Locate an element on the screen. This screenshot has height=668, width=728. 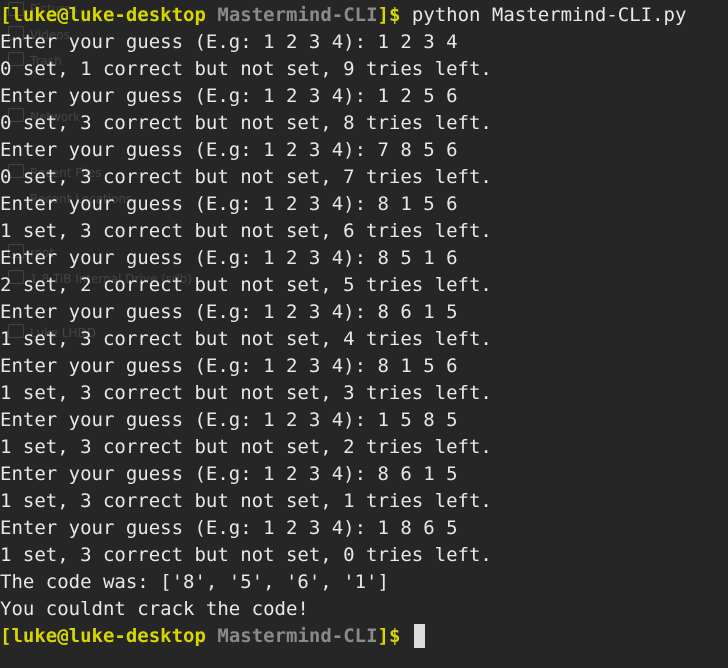
output-line: Enter your guess (E.g: 1 2 3 4): 1 8 6 5 is located at coordinates (229, 528).